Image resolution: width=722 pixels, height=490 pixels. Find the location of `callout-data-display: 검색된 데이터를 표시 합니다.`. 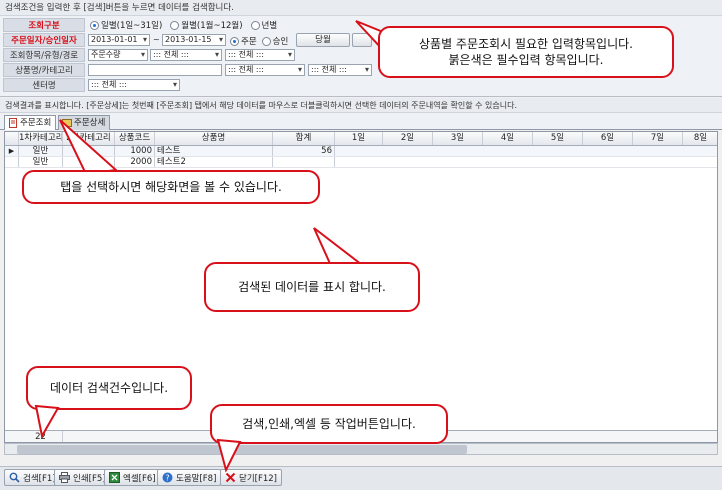

callout-data-display: 검색된 데이터를 표시 합니다. is located at coordinates (312, 287).